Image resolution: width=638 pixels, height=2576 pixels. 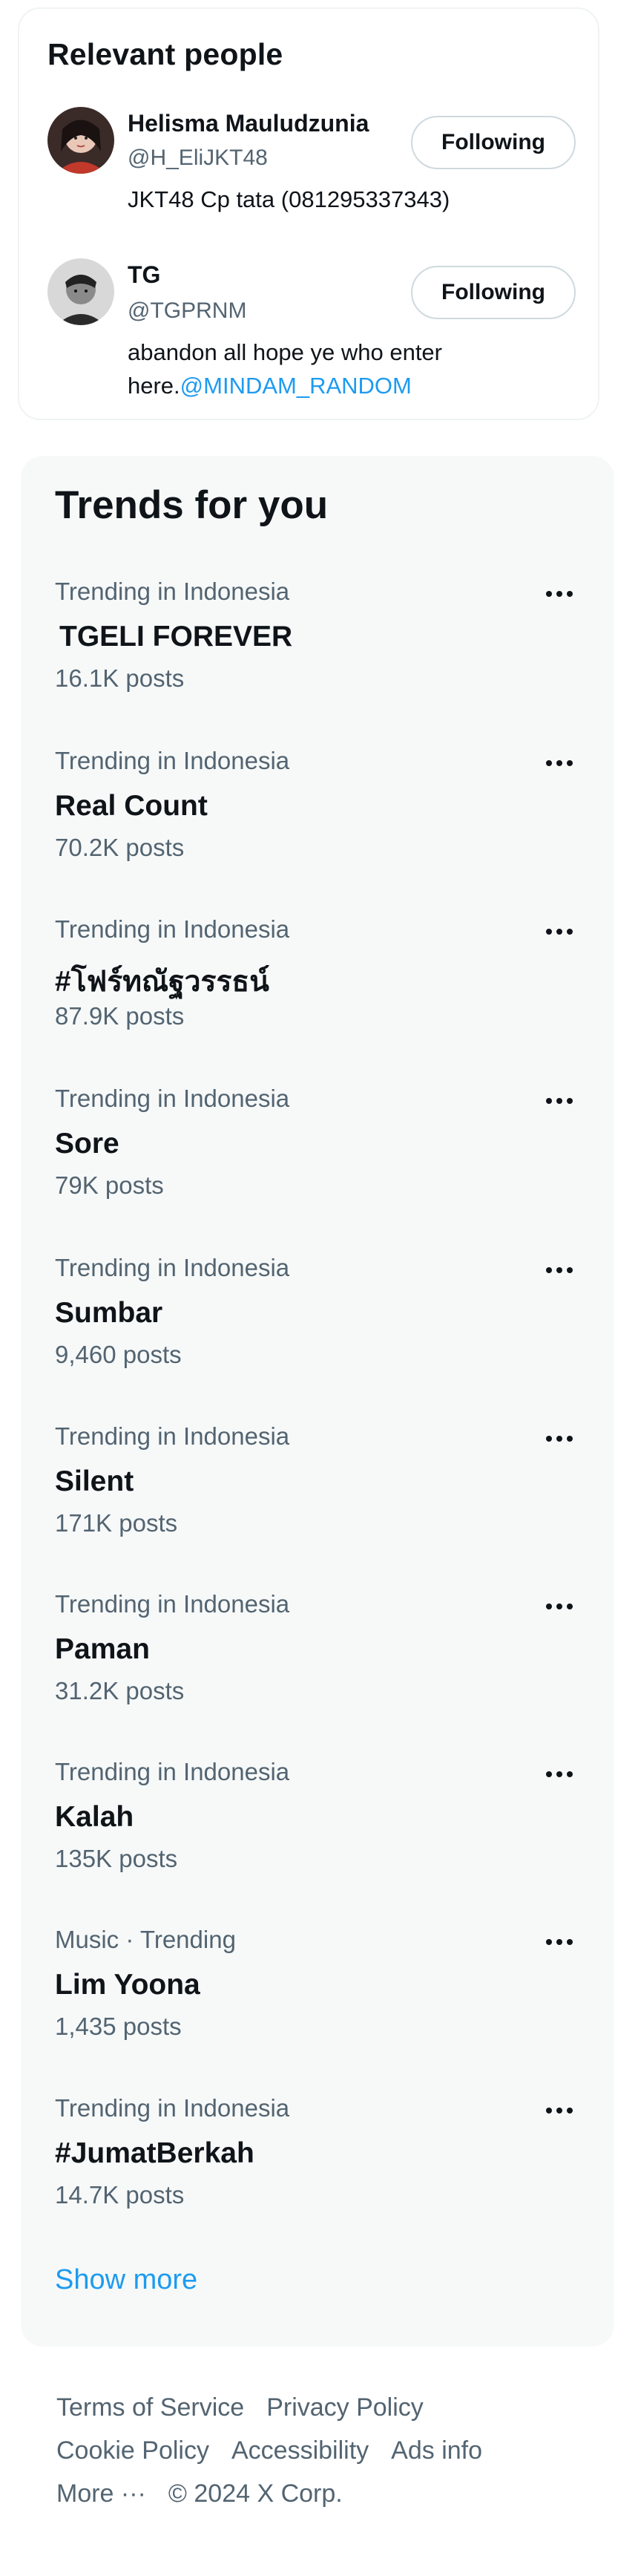 What do you see at coordinates (109, 1185) in the screenshot?
I see `trend-post-count: 79K posts` at bounding box center [109, 1185].